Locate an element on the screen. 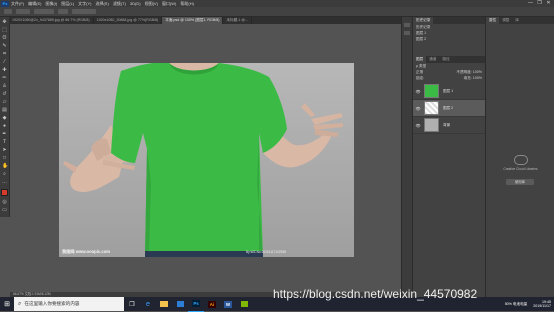  healing-brush-tool-icon: ✚ is located at coordinates (4, 70).